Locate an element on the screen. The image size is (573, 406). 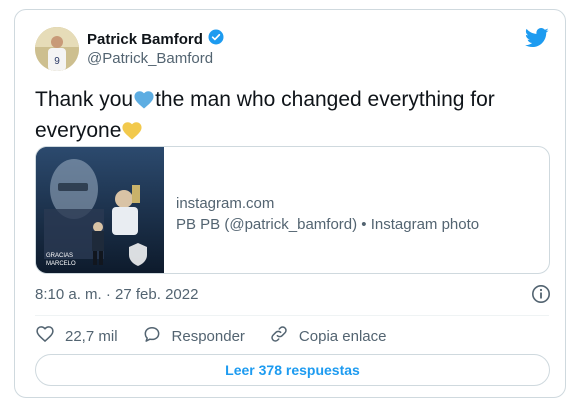
heart-outline-icon is located at coordinates (45, 336).